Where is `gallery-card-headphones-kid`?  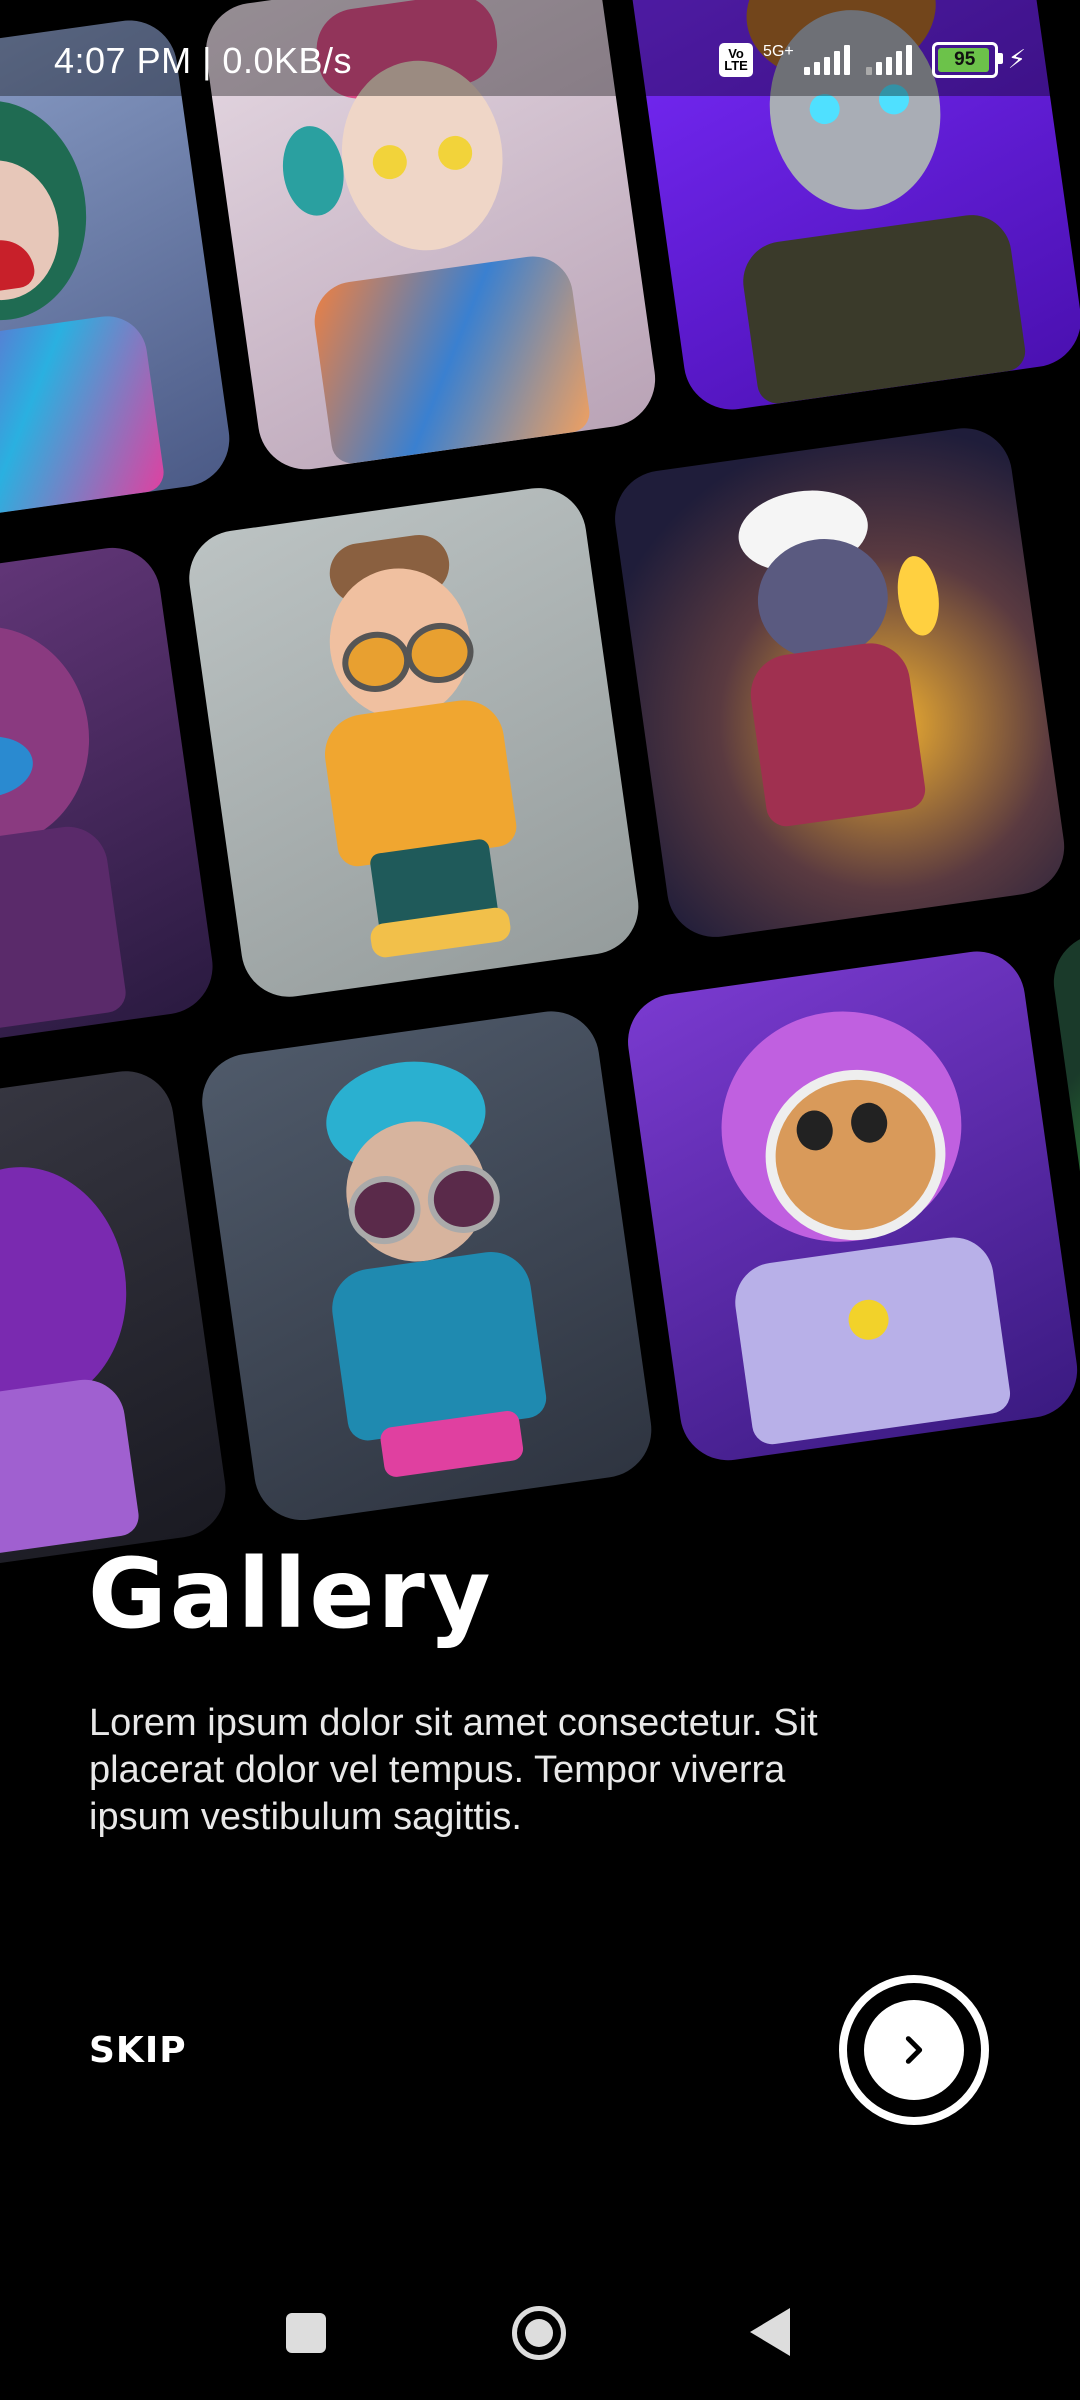 gallery-card-headphones-kid is located at coordinates (427, 1266).